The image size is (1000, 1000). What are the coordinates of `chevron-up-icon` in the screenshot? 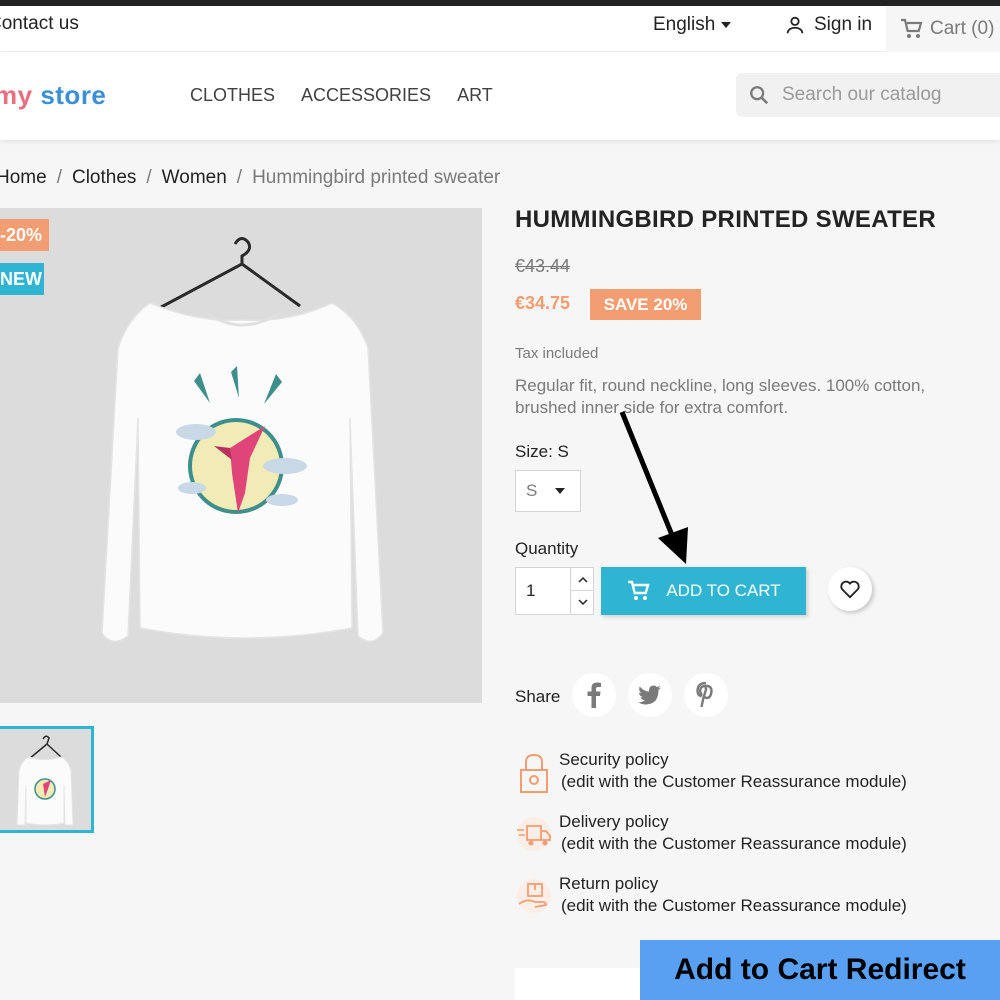 It's located at (582, 579).